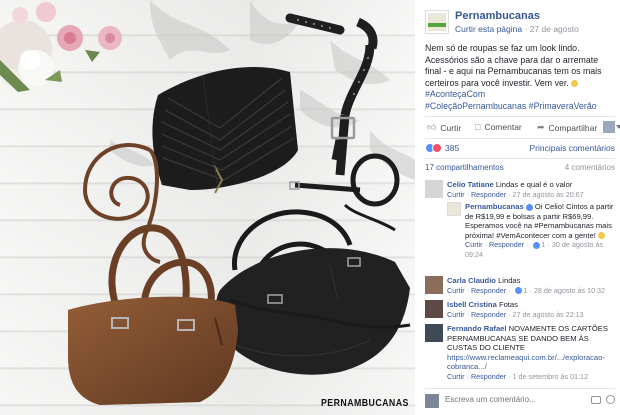 The height and width of the screenshot is (415, 620). Describe the element at coordinates (494, 206) in the screenshot. I see `reply-author-name: Pernambucanas` at that location.